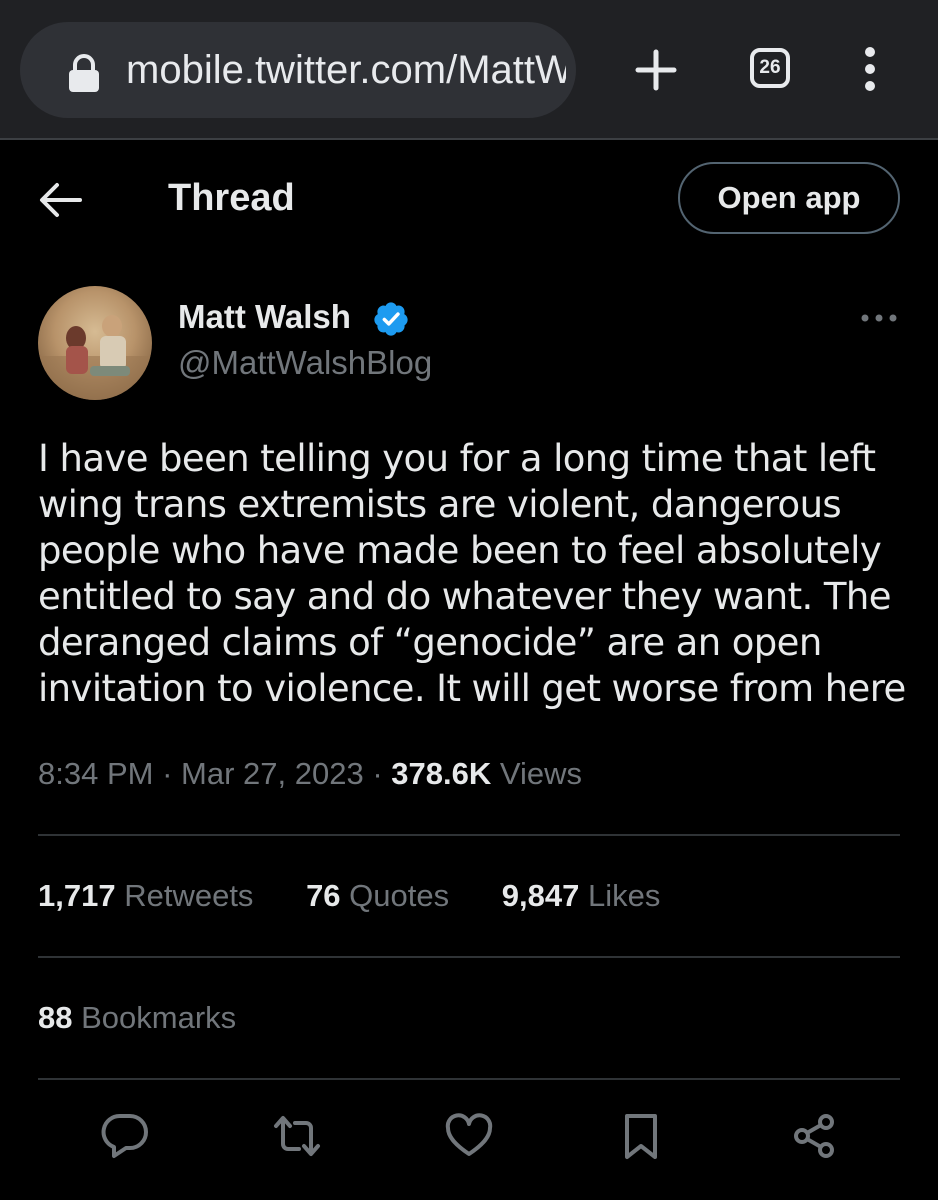  I want to click on retweets-stat: 1,717 Retweets, so click(145, 896).